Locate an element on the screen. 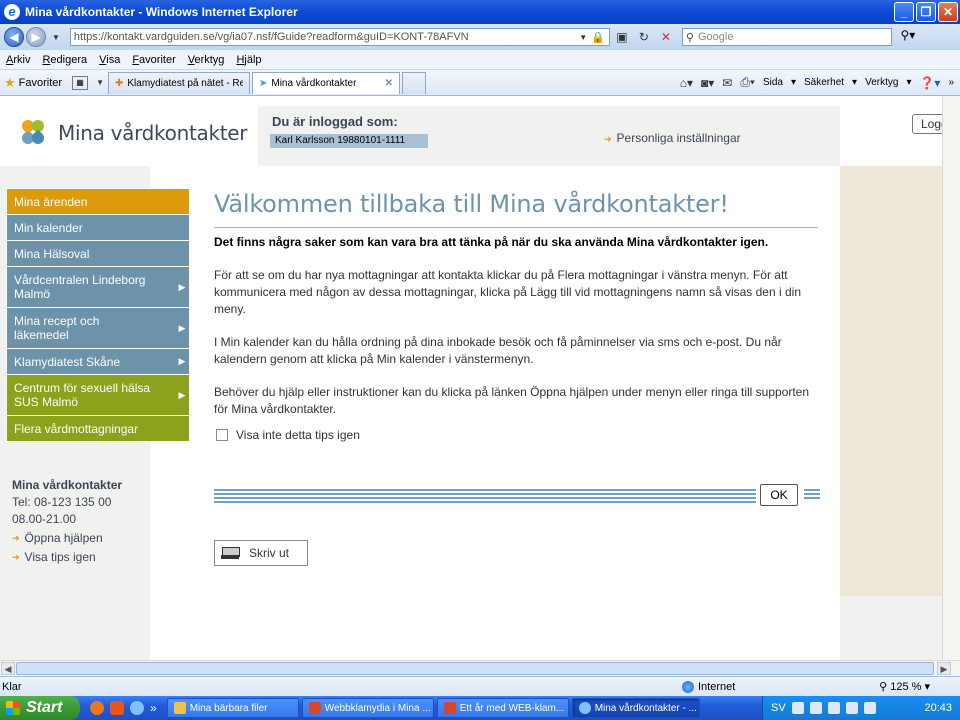 This screenshot has width=960, height=720. restore-button: ❐ is located at coordinates (926, 12).